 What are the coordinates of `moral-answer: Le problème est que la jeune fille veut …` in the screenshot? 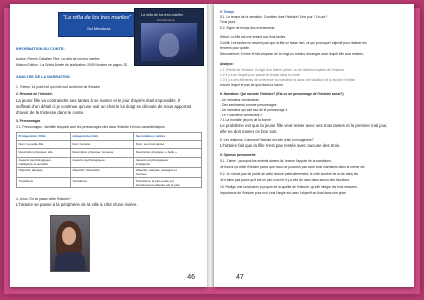 It's located at (304, 125).